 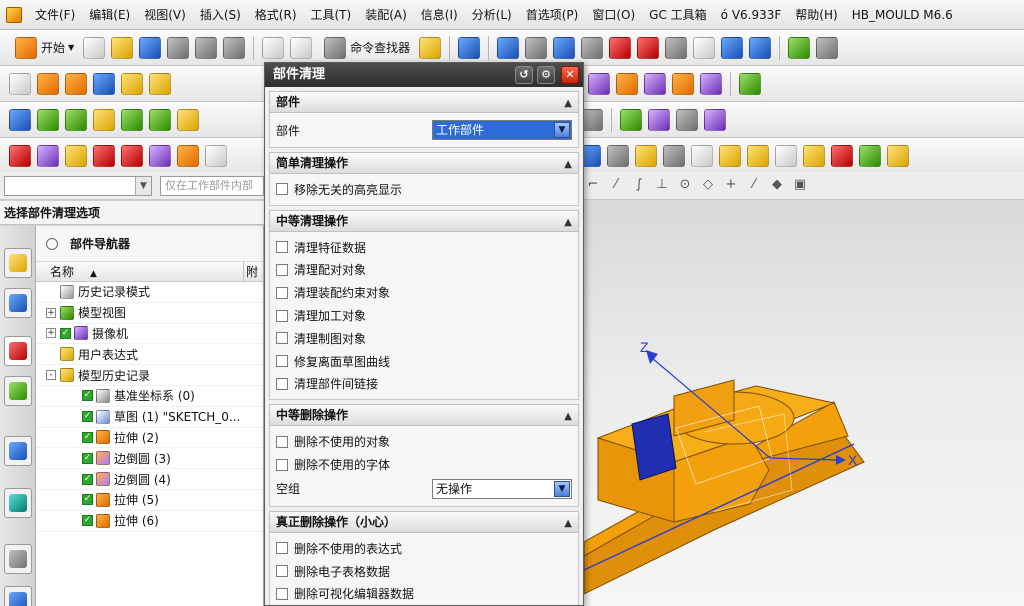 I want to click on section-real-delete-header: 真正删除操作（小心） ▲, so click(x=424, y=522).